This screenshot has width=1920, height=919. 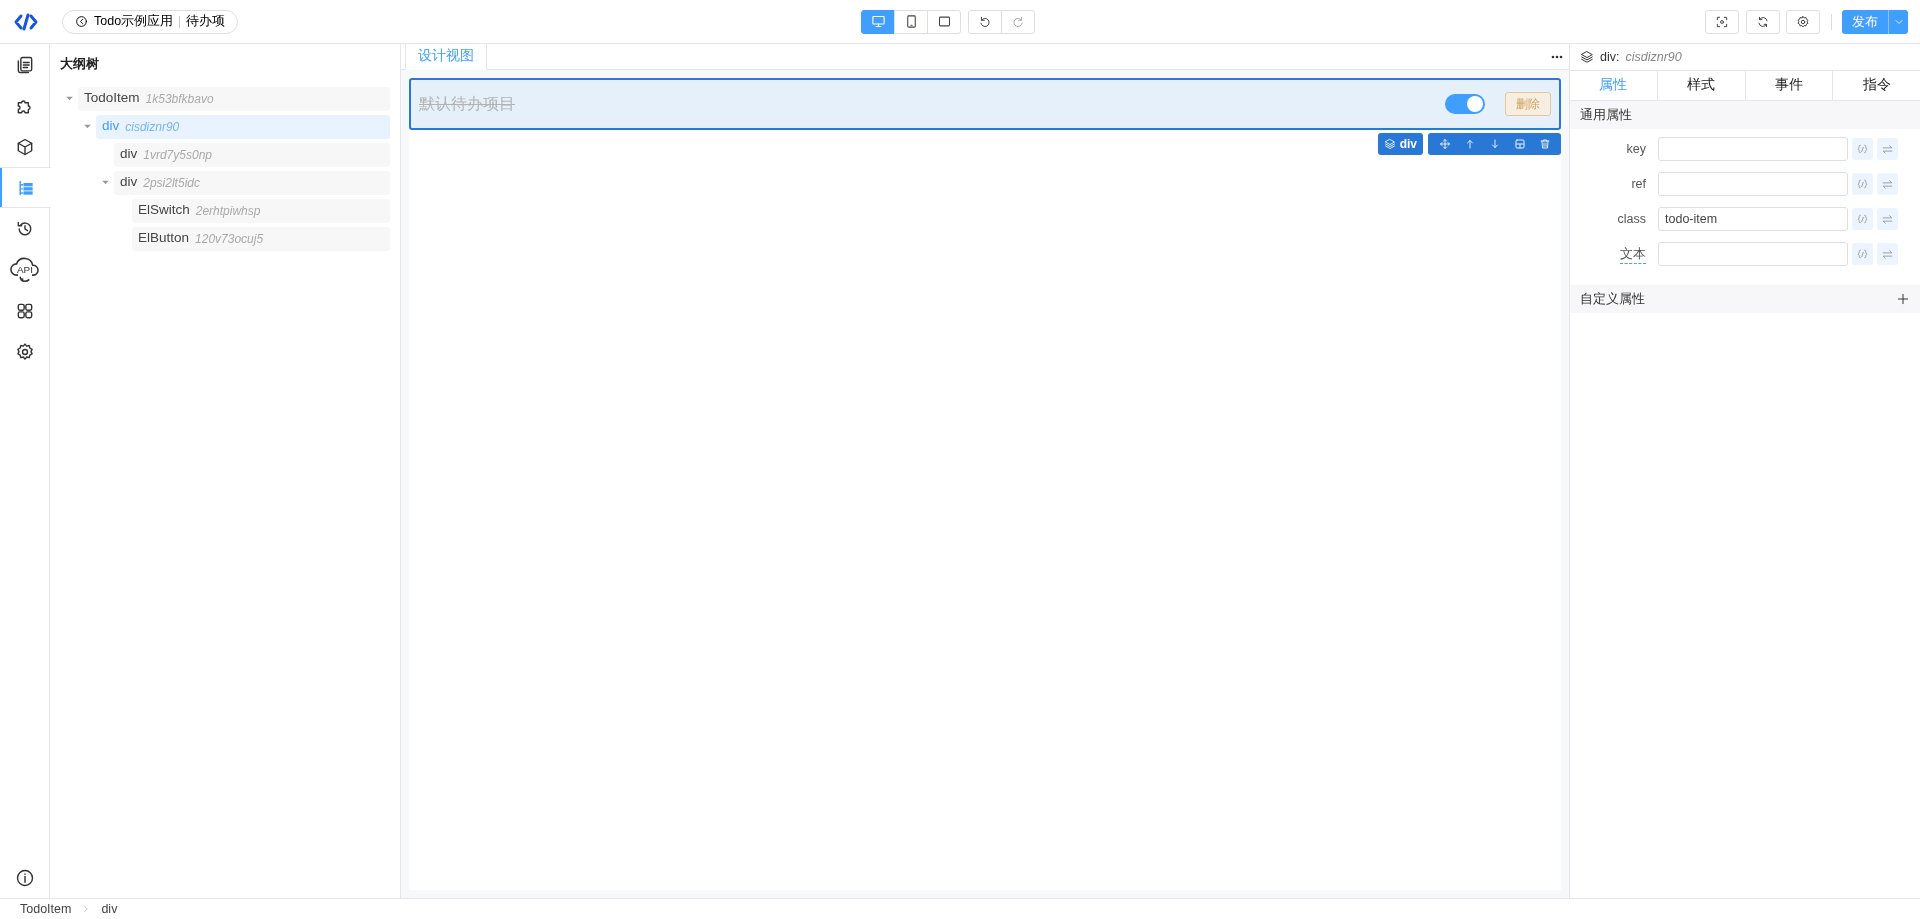 What do you see at coordinates (25, 146) in the screenshot?
I see `cube-icon` at bounding box center [25, 146].